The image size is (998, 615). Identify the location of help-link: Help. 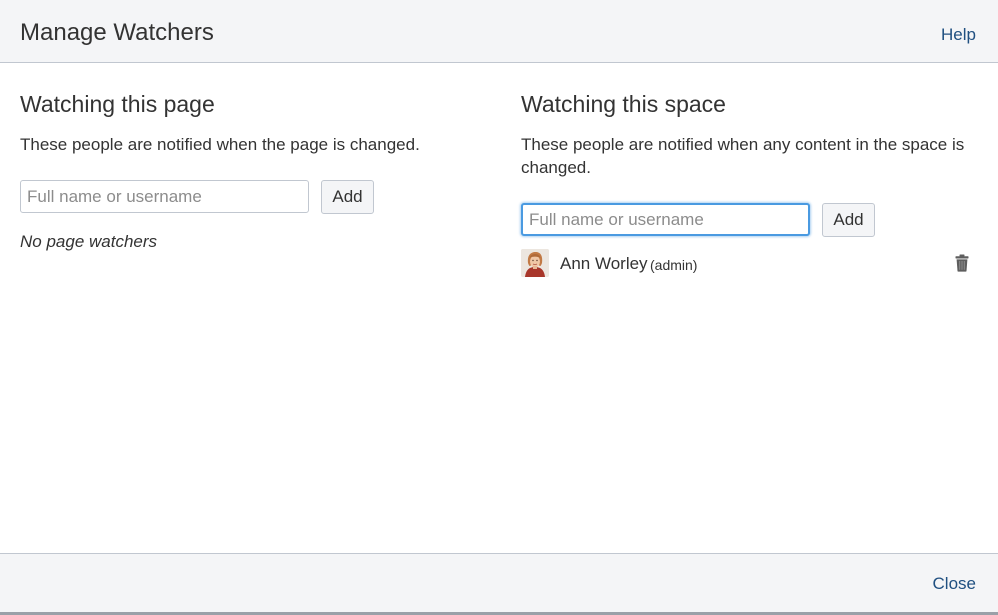
(958, 35).